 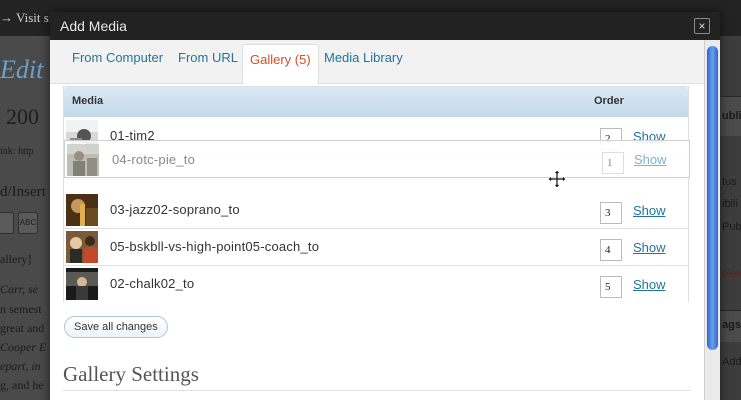 What do you see at coordinates (93, 26) in the screenshot?
I see `dialog-title: Add Media` at bounding box center [93, 26].